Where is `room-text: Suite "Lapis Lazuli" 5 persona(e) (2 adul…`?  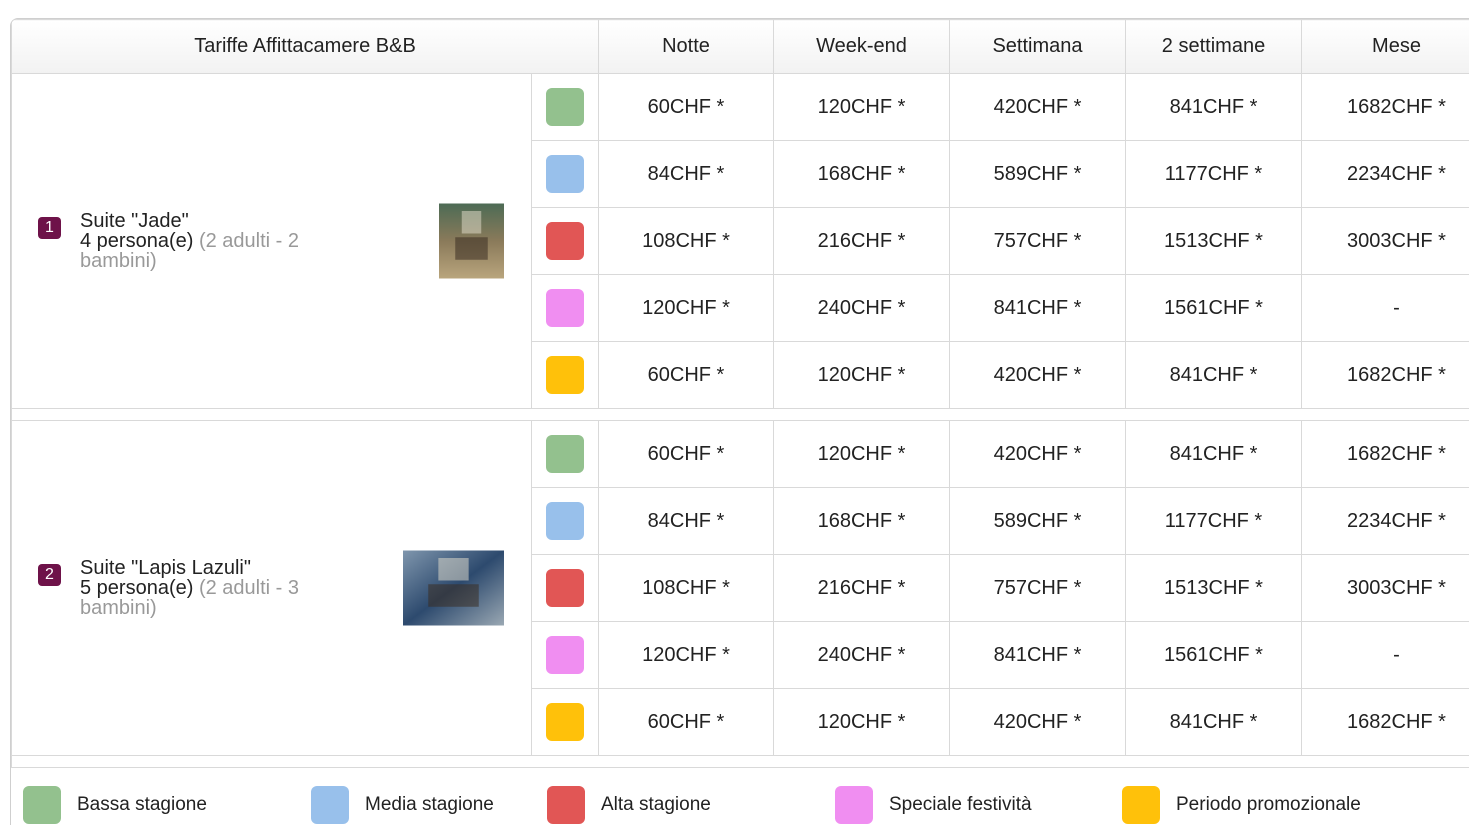 room-text: Suite "Lapis Lazuli" 5 persona(e) (2 adul… is located at coordinates (230, 588).